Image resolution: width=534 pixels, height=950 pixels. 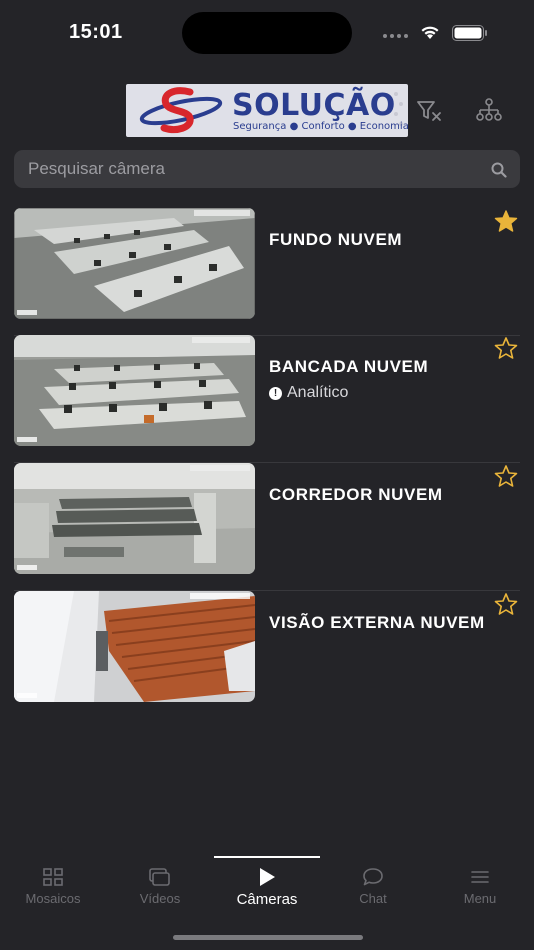 What do you see at coordinates (499, 170) in the screenshot?
I see `search-icon` at bounding box center [499, 170].